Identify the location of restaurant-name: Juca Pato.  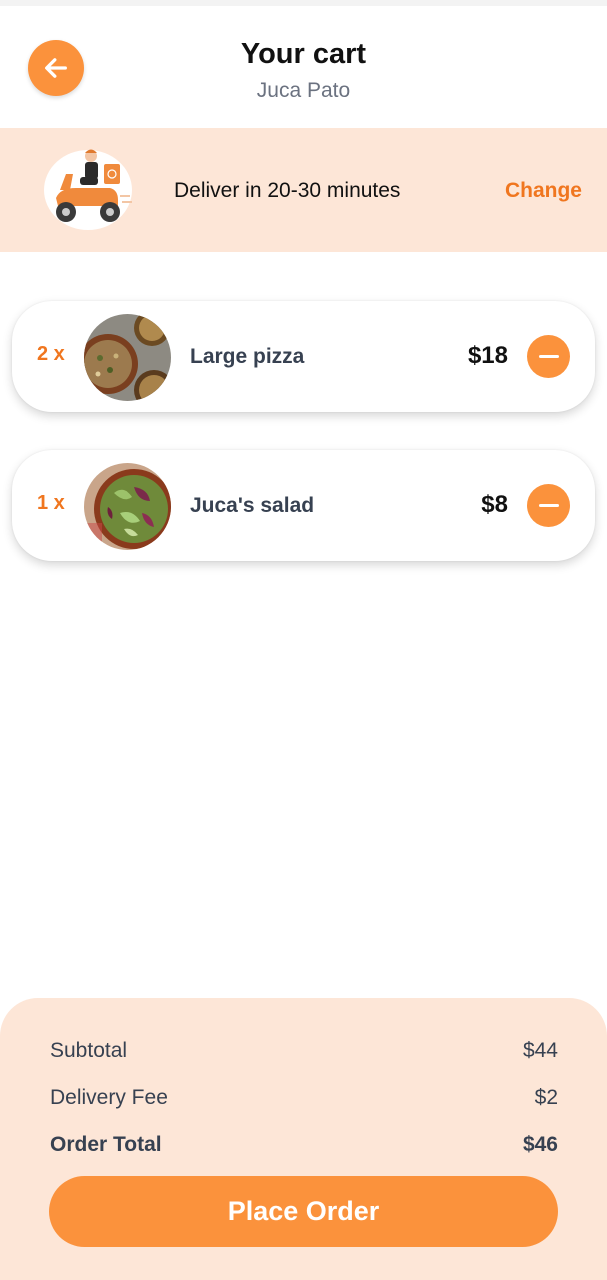
(303, 90).